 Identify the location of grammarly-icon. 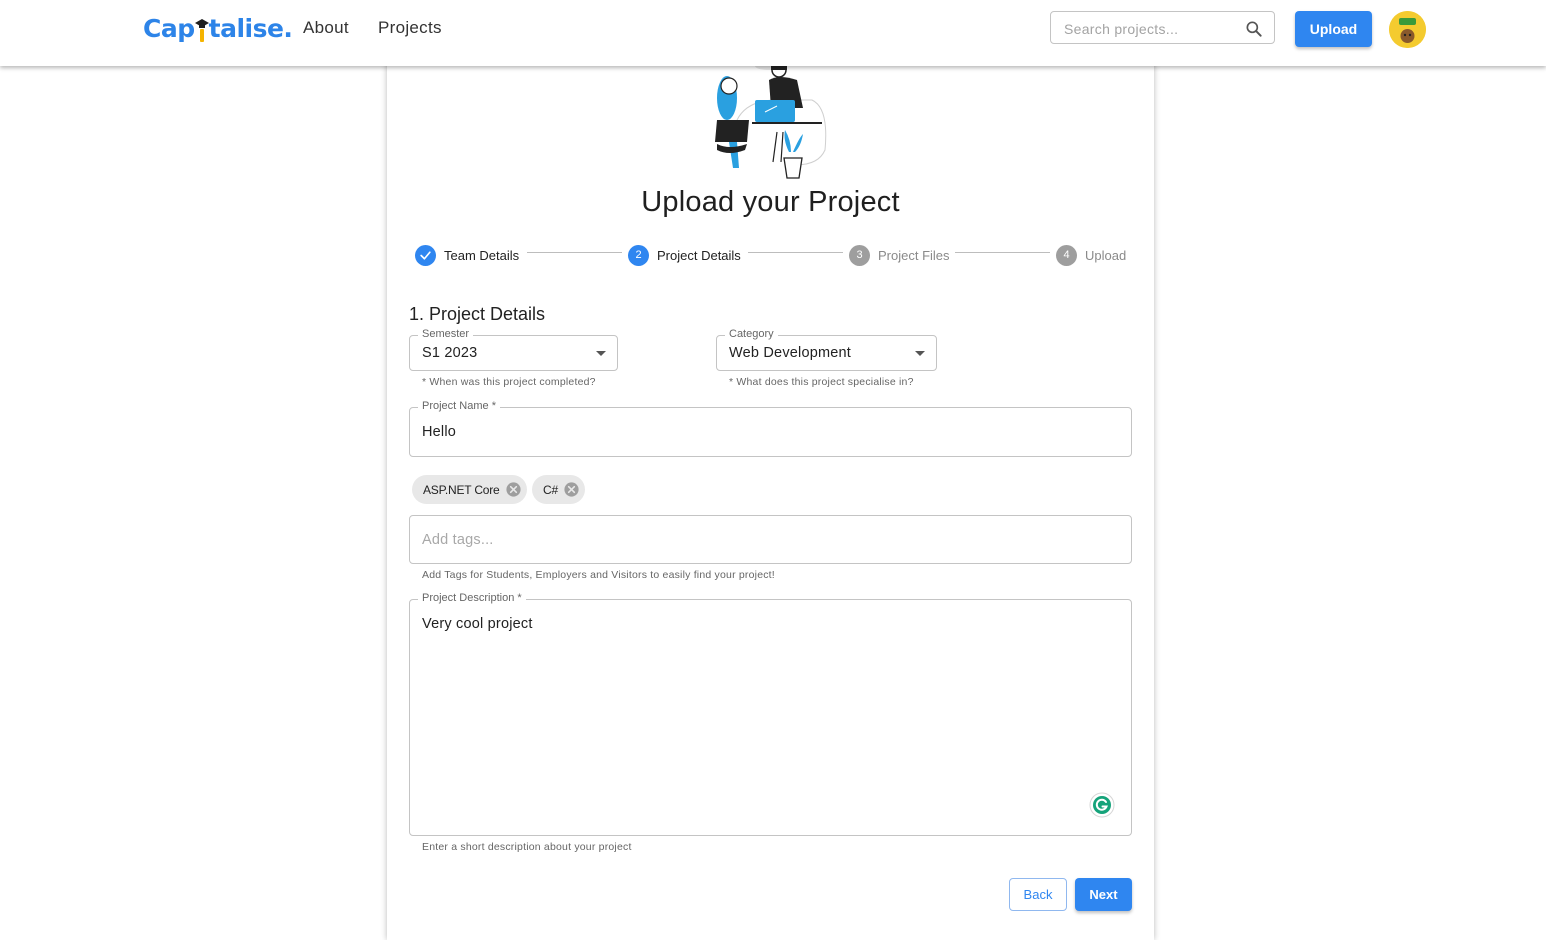
(1102, 805).